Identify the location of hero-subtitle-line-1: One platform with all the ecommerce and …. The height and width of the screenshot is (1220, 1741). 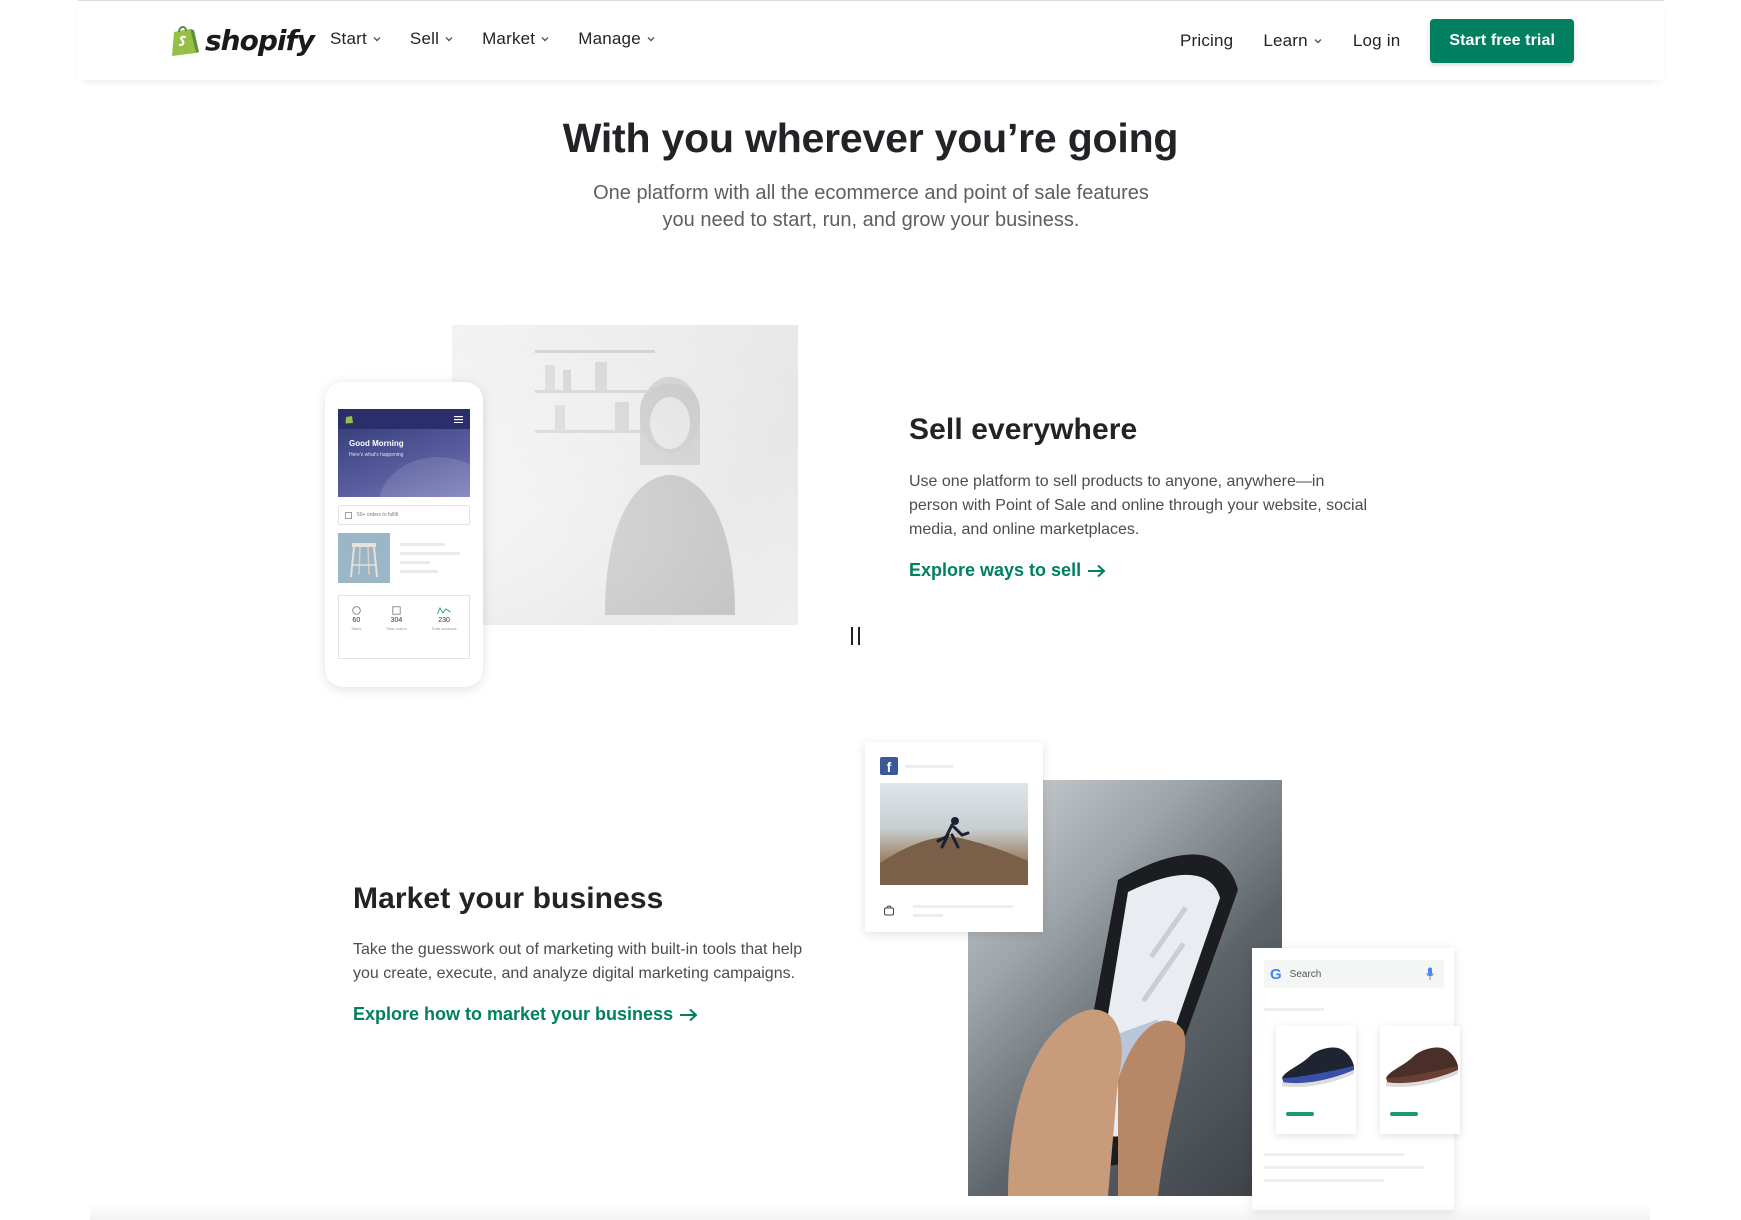
(871, 193).